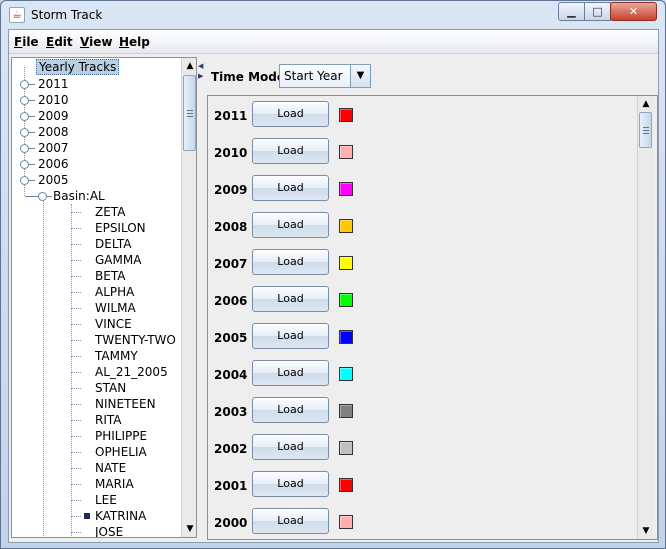 This screenshot has width=666, height=549. What do you see at coordinates (645, 130) in the screenshot?
I see `year-list-scroll-thumb` at bounding box center [645, 130].